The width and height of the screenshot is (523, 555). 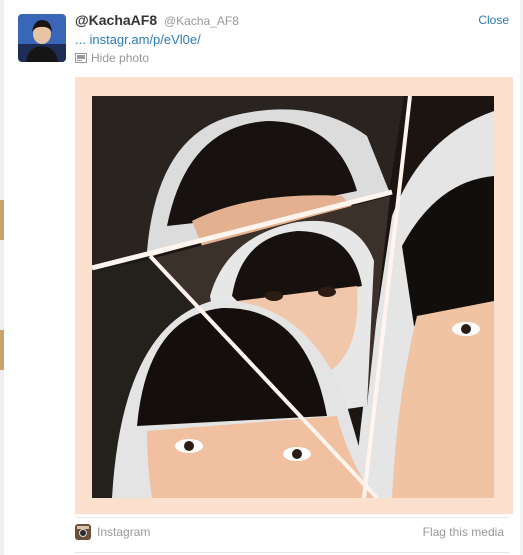 I want to click on hide-photo-label: Hide photo, so click(x=120, y=58).